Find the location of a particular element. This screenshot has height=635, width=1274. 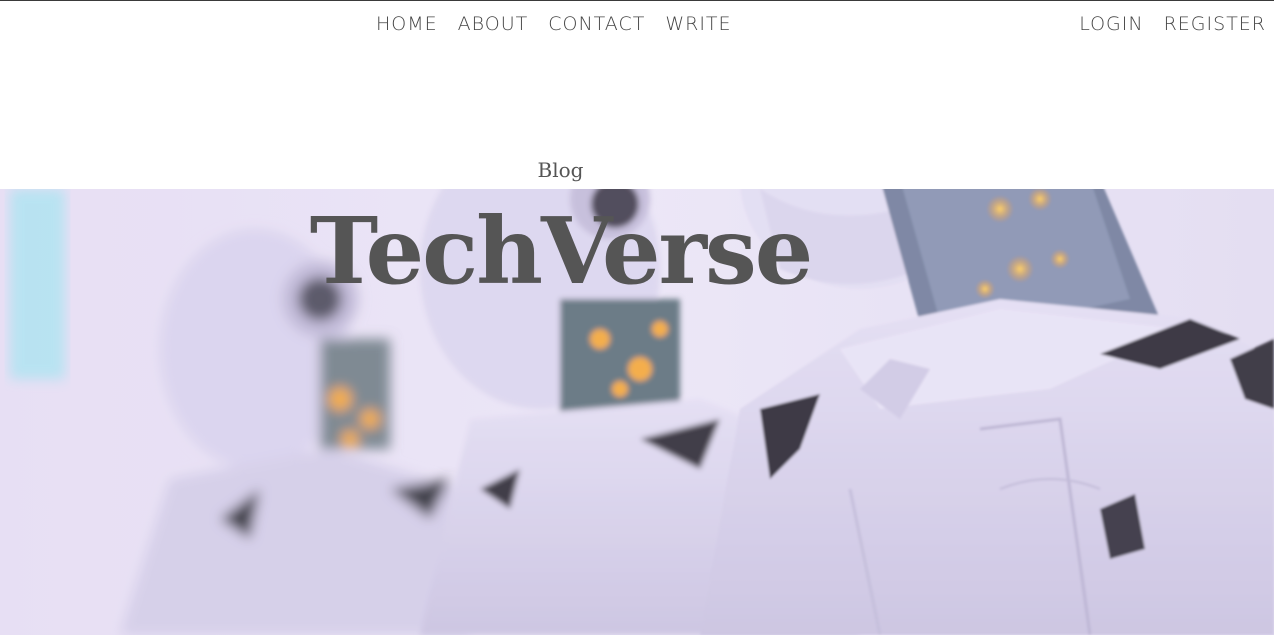

top-bar: HOME ABOUT CONTACT WRITE LOGIN REGISTER is located at coordinates (637, 24).